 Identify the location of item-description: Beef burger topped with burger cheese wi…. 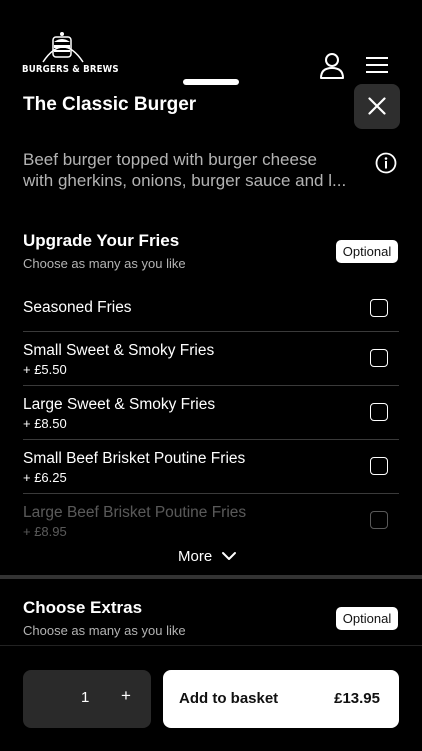
(193, 170).